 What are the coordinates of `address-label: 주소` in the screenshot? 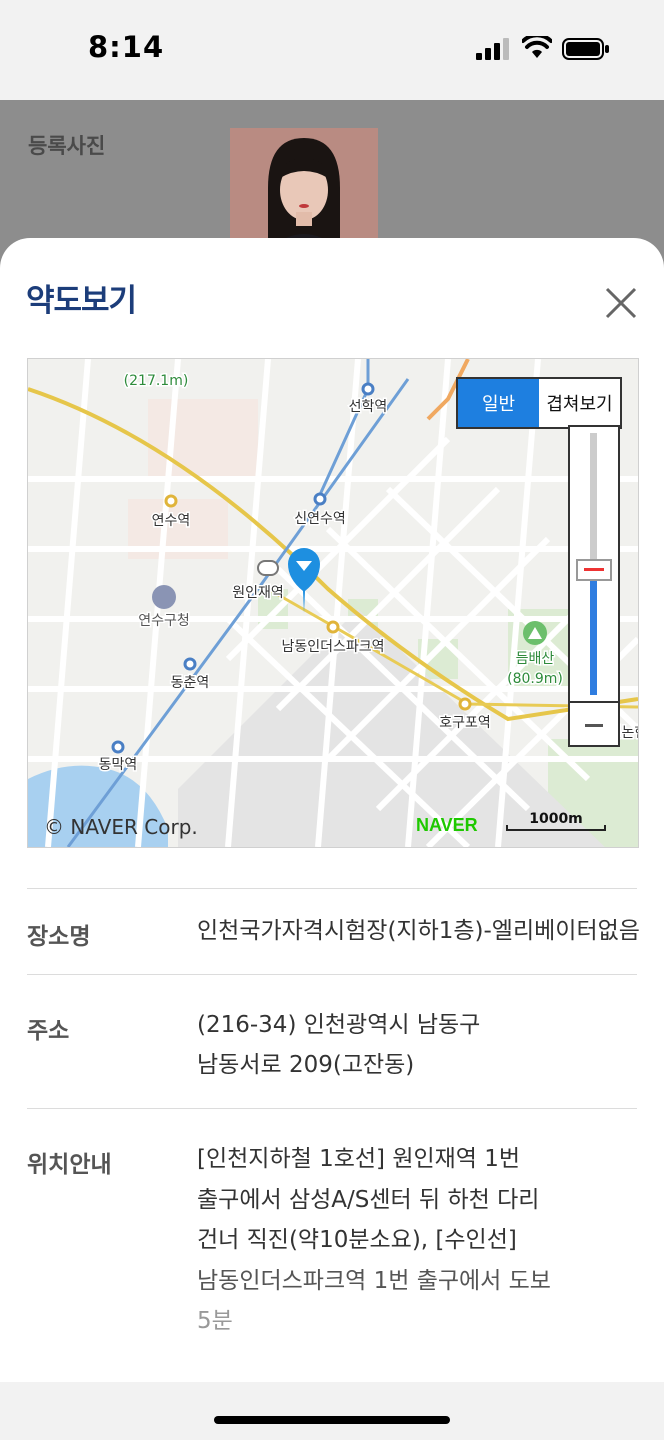 It's located at (48, 1031).